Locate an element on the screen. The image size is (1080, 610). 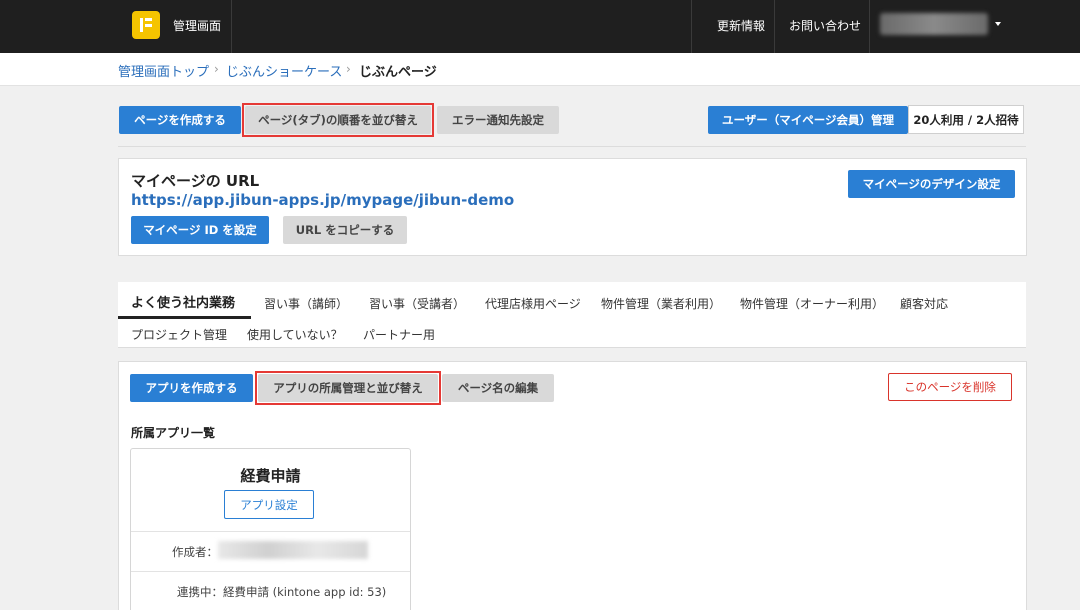
logo-icon is located at coordinates (146, 25).